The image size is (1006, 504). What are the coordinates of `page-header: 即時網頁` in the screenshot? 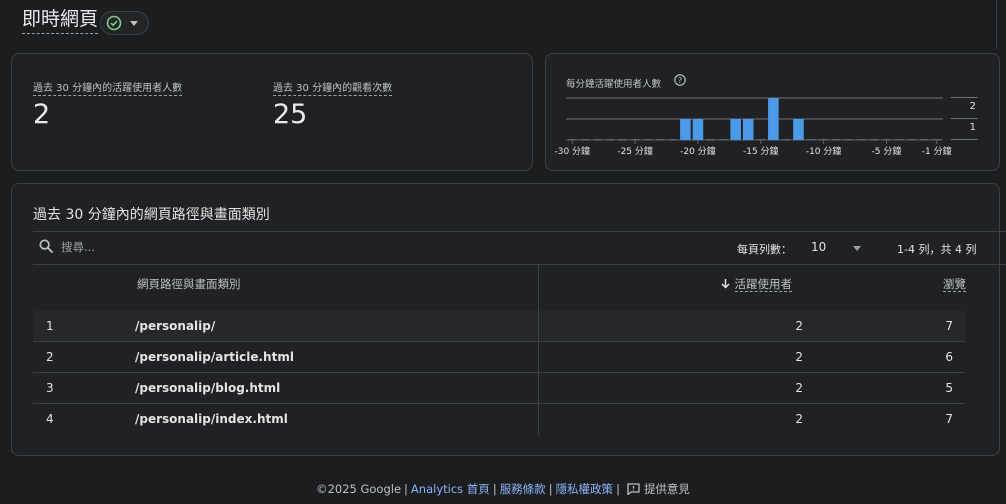 It's located at (503, 24).